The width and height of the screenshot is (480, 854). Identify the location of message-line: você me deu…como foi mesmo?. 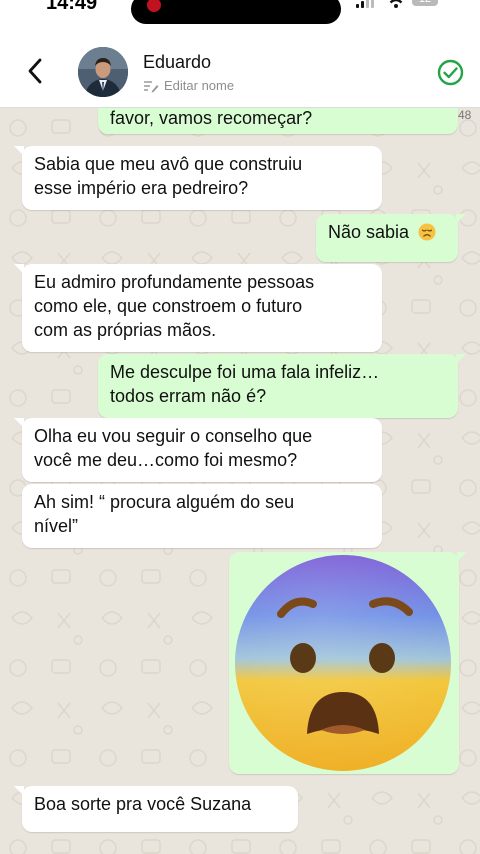
(166, 460).